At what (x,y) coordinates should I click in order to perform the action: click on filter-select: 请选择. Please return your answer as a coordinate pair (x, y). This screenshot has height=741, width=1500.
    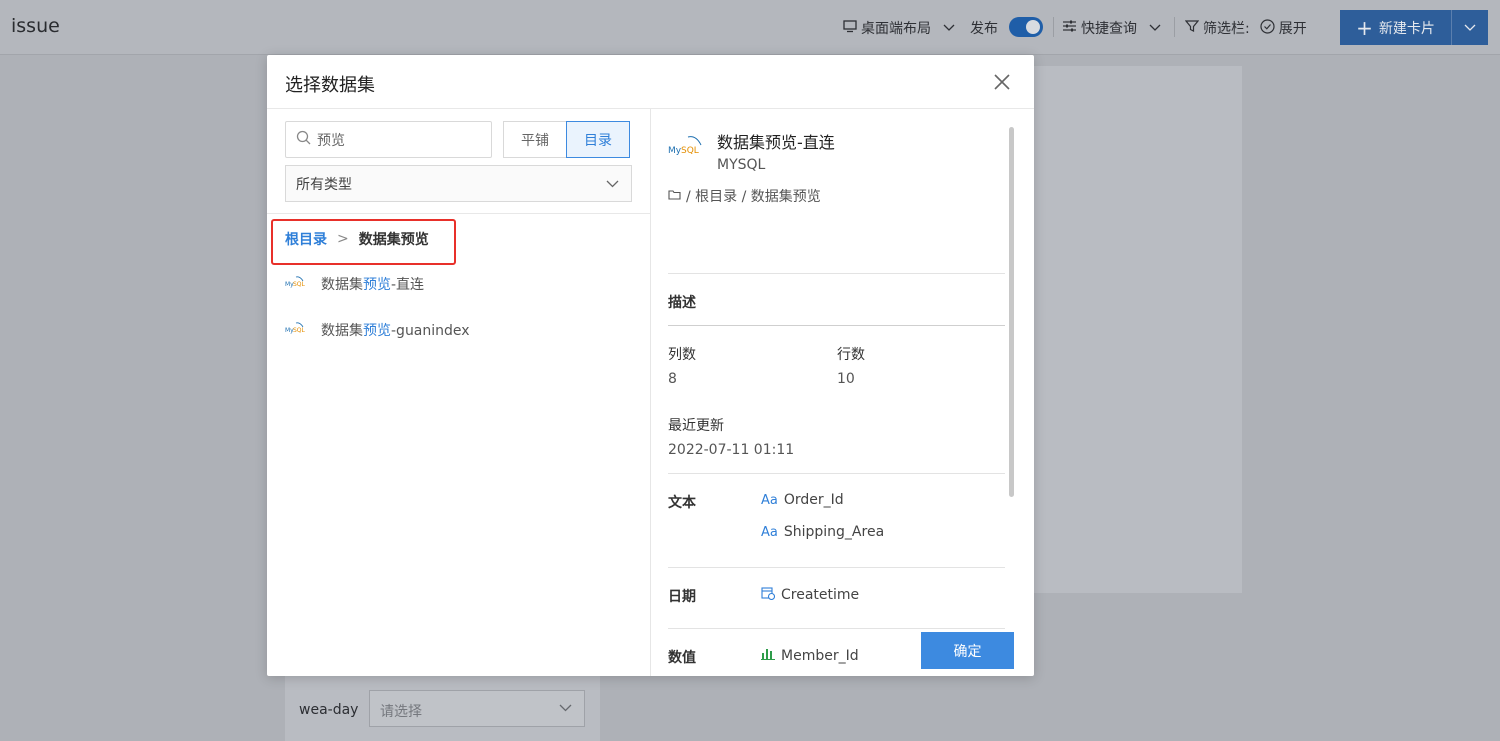
    Looking at the image, I should click on (477, 708).